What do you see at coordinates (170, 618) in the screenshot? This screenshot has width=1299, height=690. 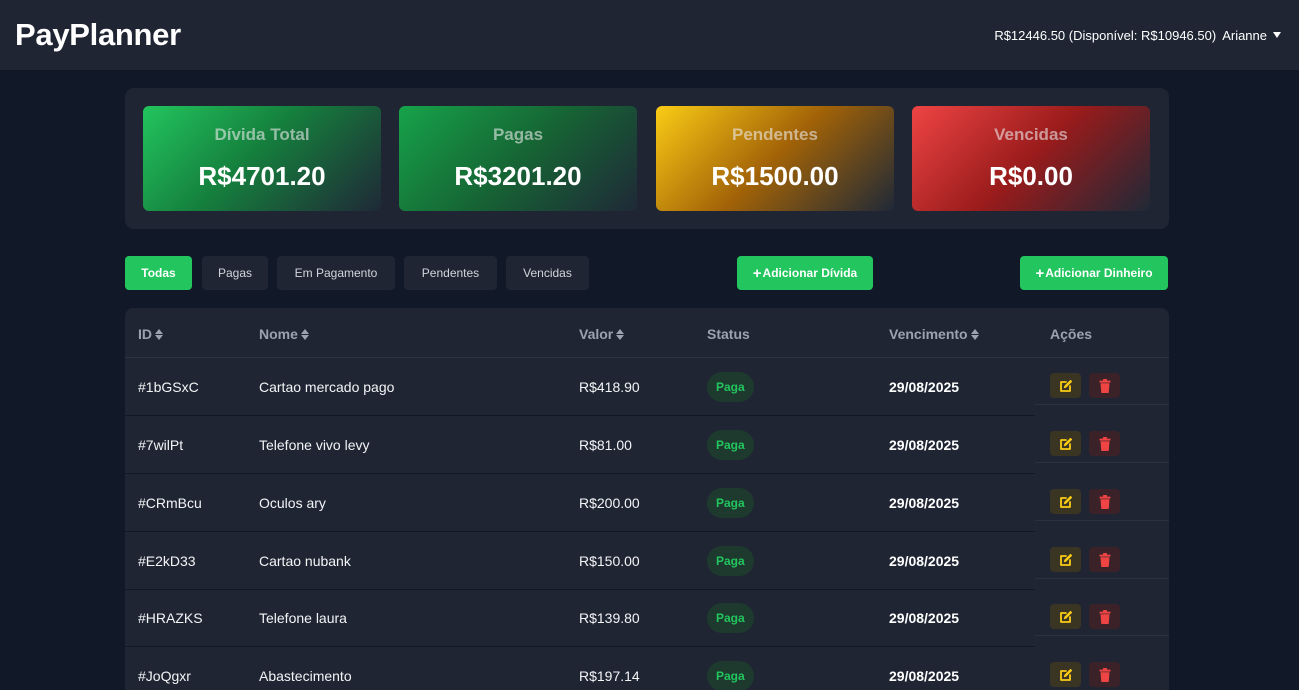 I see `row-id: #HRAZKS` at bounding box center [170, 618].